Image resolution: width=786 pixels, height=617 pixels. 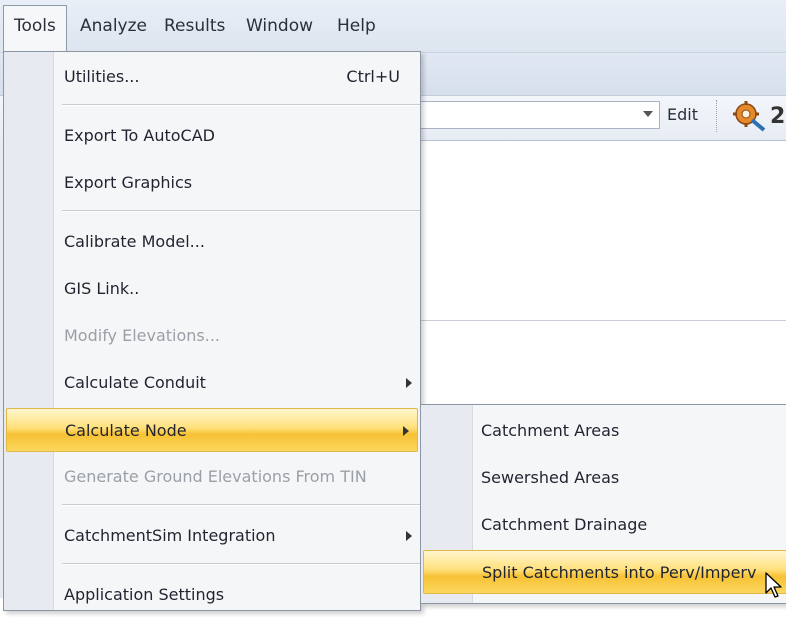 I want to click on menu-item-label: Generate Ground Elevations From TIN, so click(x=215, y=476).